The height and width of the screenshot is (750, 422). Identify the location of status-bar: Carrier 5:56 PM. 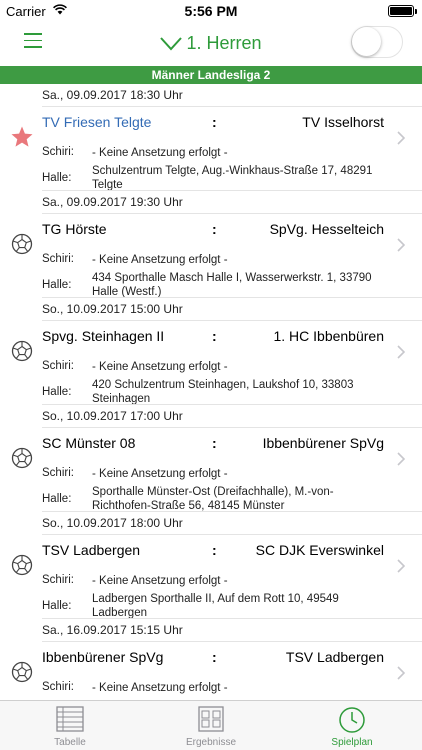
(211, 11).